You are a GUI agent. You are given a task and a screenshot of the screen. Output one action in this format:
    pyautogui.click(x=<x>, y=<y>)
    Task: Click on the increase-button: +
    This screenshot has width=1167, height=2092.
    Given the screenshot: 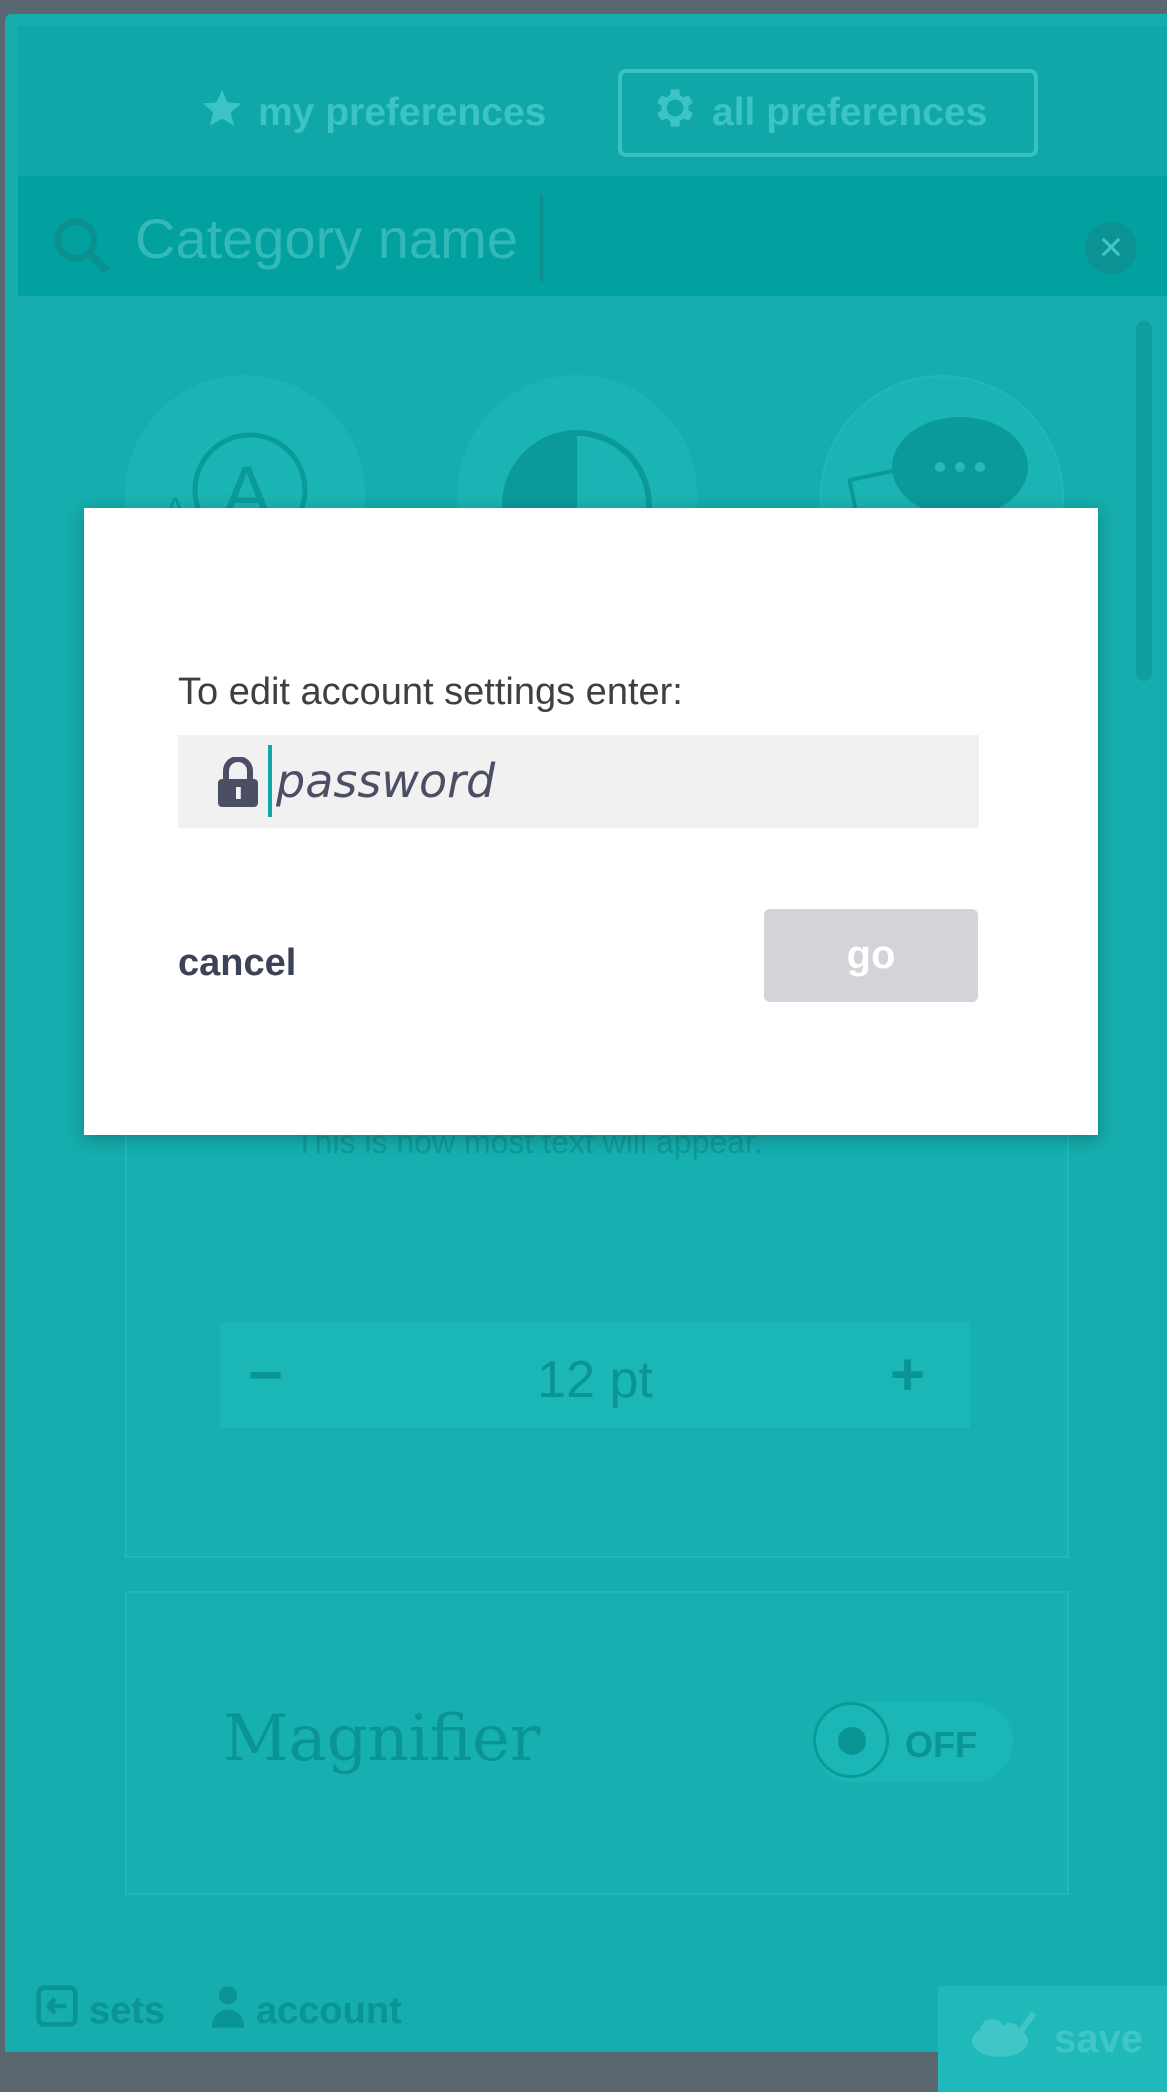 What is the action you would take?
    pyautogui.click(x=907, y=1374)
    